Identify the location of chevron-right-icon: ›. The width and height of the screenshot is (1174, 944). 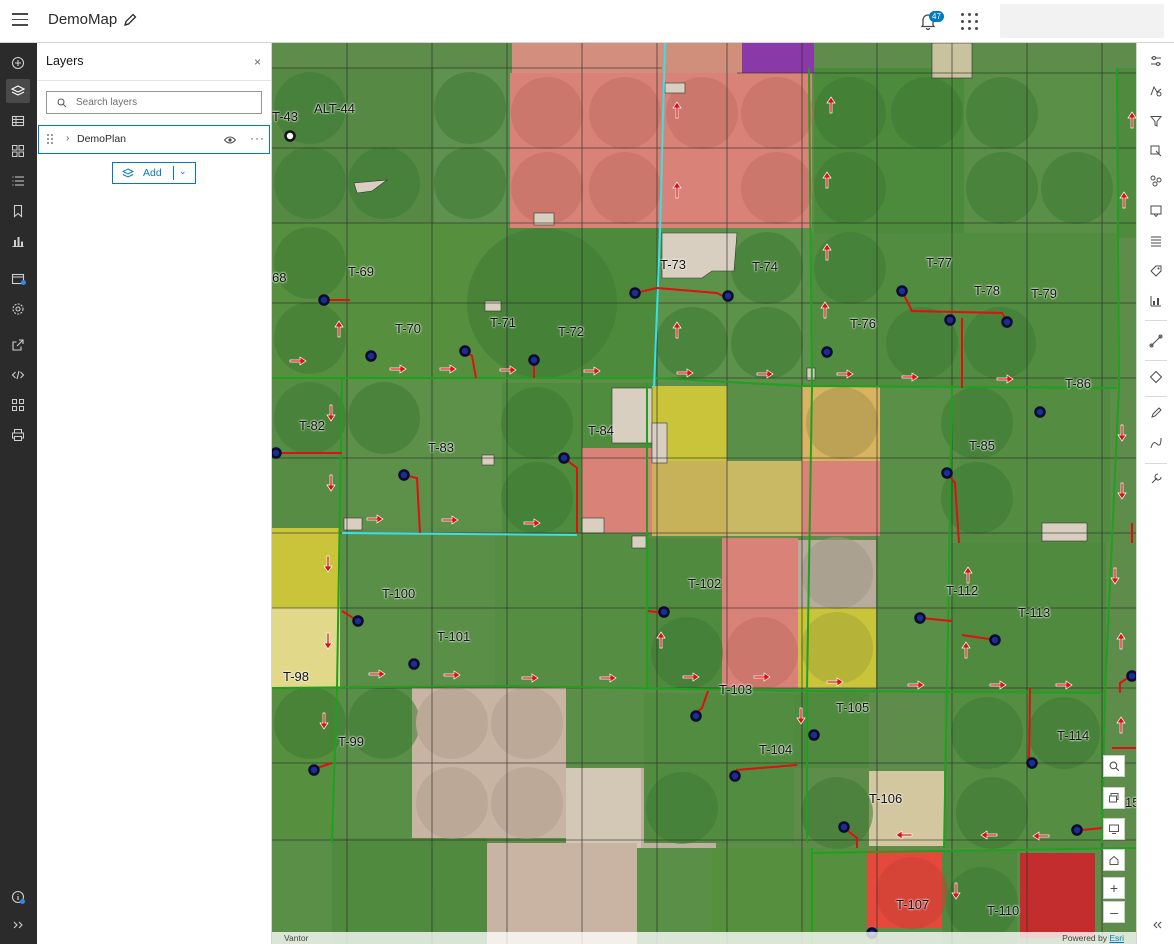
(67, 138).